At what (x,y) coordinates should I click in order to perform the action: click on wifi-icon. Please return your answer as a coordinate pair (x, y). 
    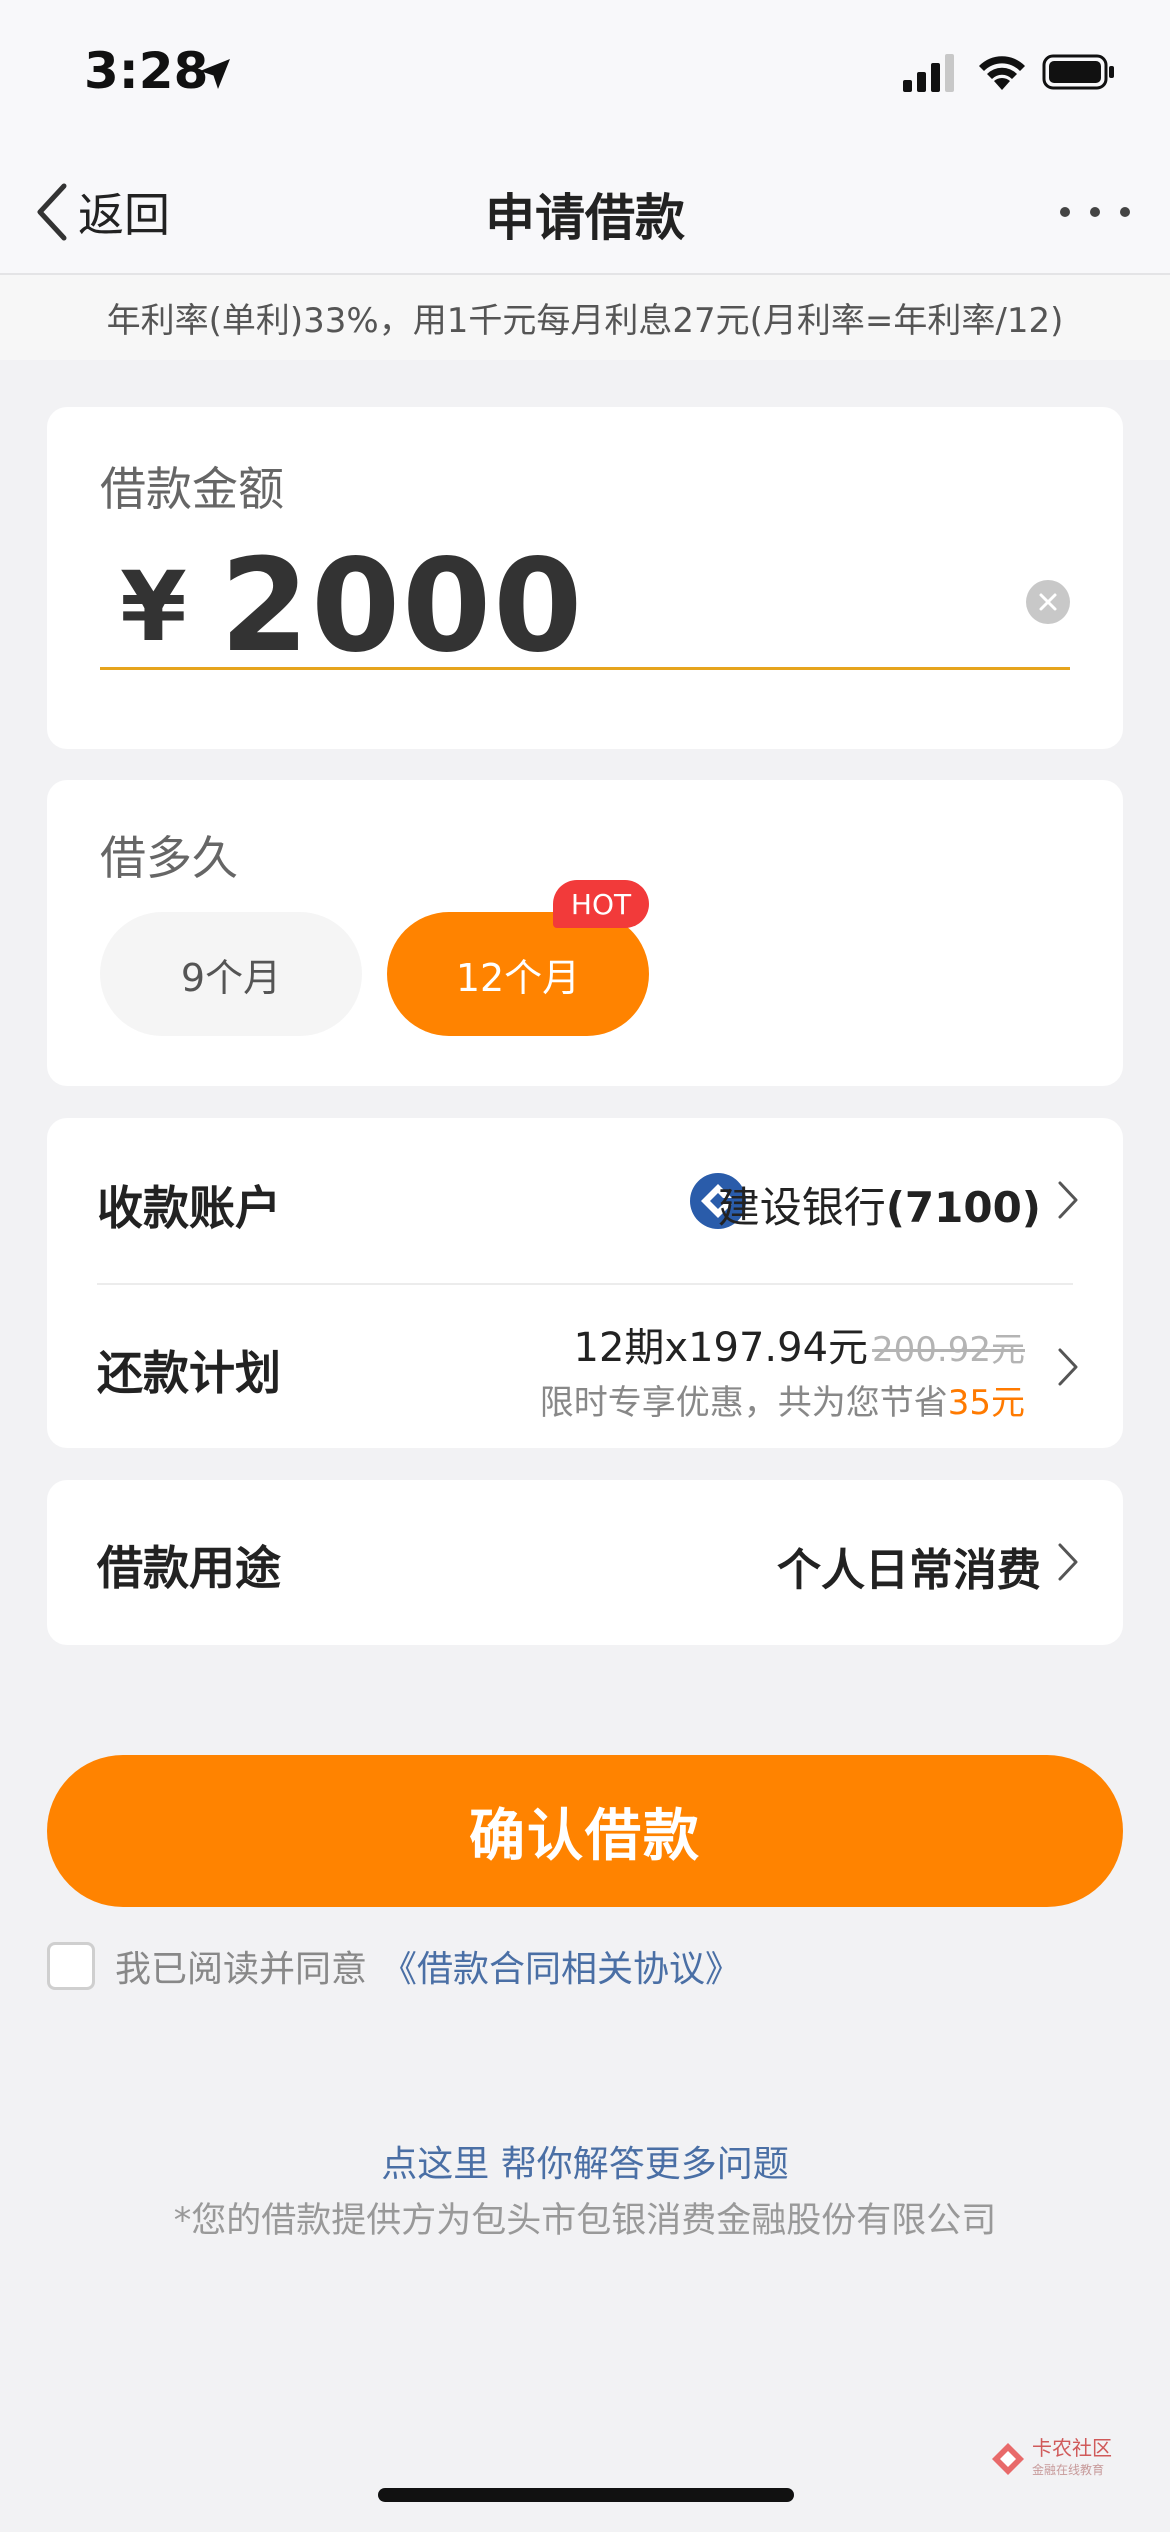
    Looking at the image, I should click on (1002, 73).